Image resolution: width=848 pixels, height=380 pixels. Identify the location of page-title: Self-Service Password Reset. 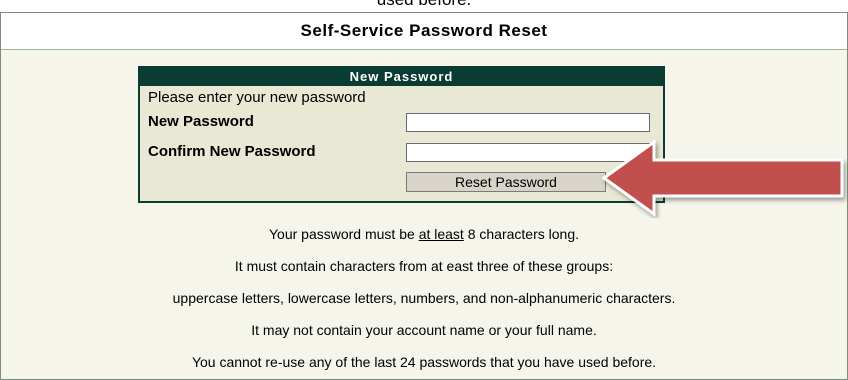
(424, 31).